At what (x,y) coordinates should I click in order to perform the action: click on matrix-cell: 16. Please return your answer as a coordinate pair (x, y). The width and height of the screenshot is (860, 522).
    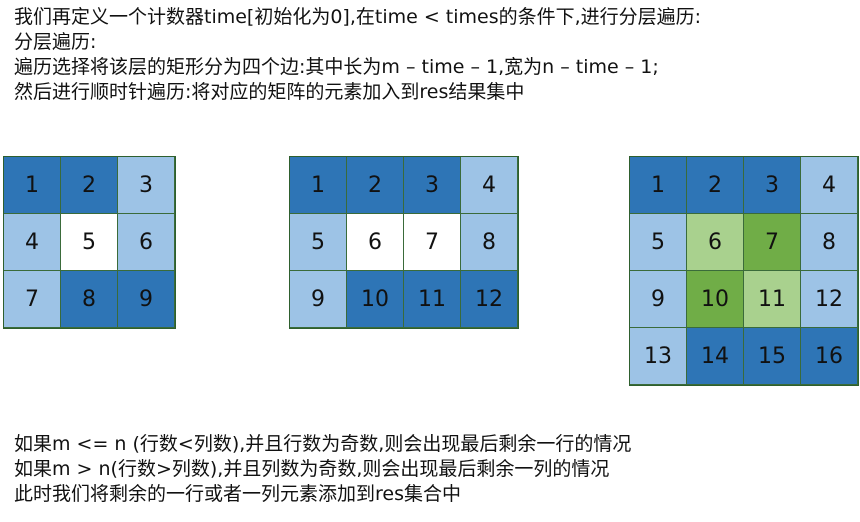
    Looking at the image, I should click on (829, 356).